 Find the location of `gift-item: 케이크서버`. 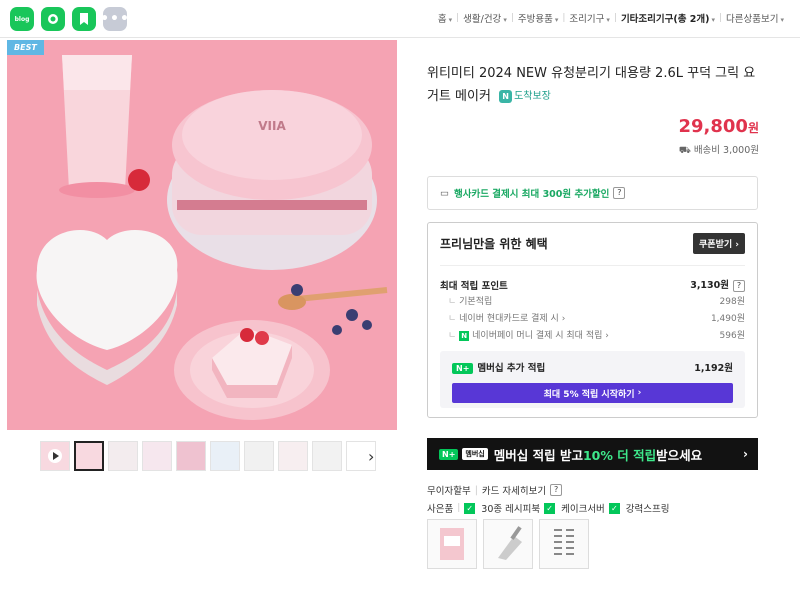

gift-item: 케이크서버 is located at coordinates (583, 509).